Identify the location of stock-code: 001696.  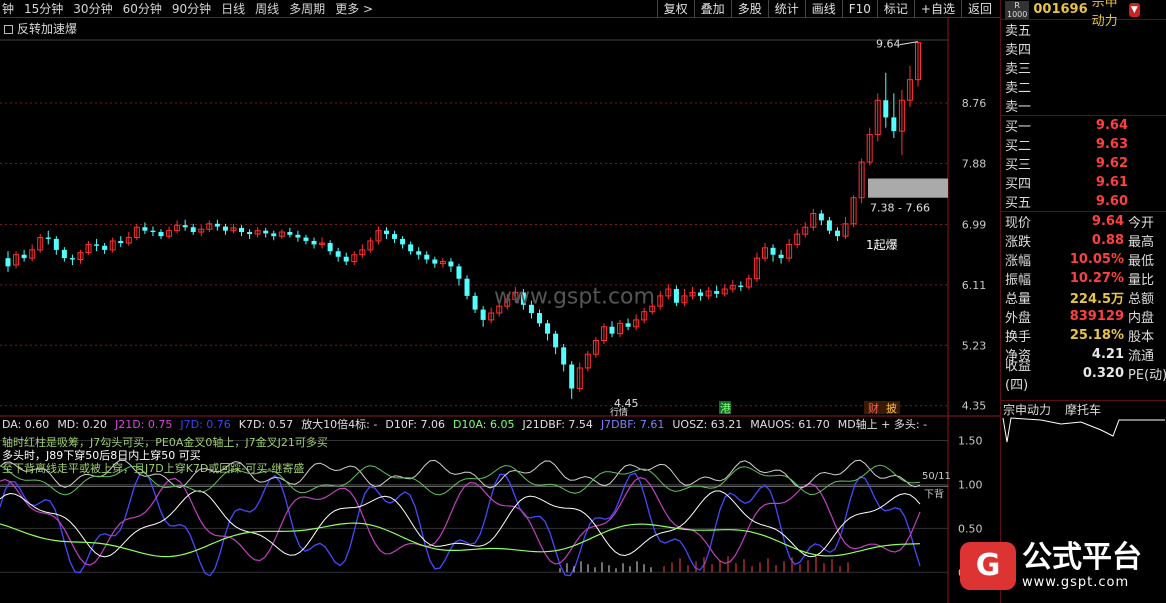
(1060, 9).